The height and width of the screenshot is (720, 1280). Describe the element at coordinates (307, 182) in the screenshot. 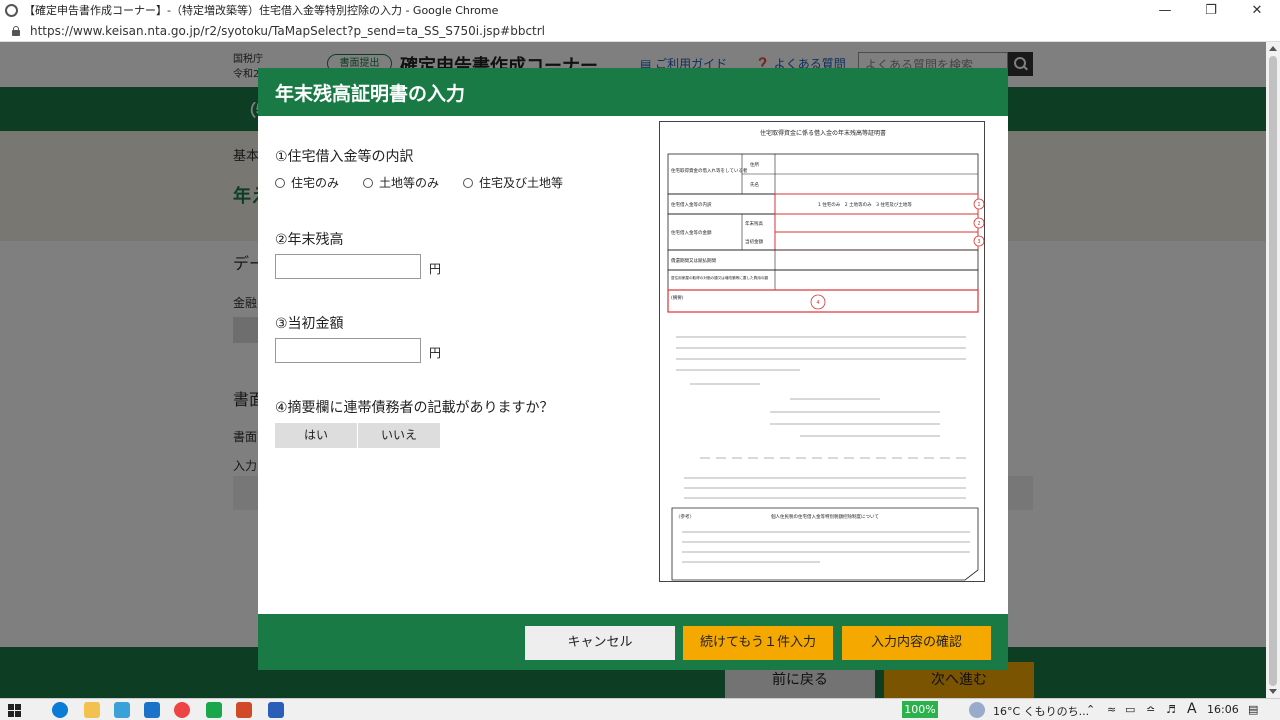

I see `radio-house-only: 住宅のみ` at that location.